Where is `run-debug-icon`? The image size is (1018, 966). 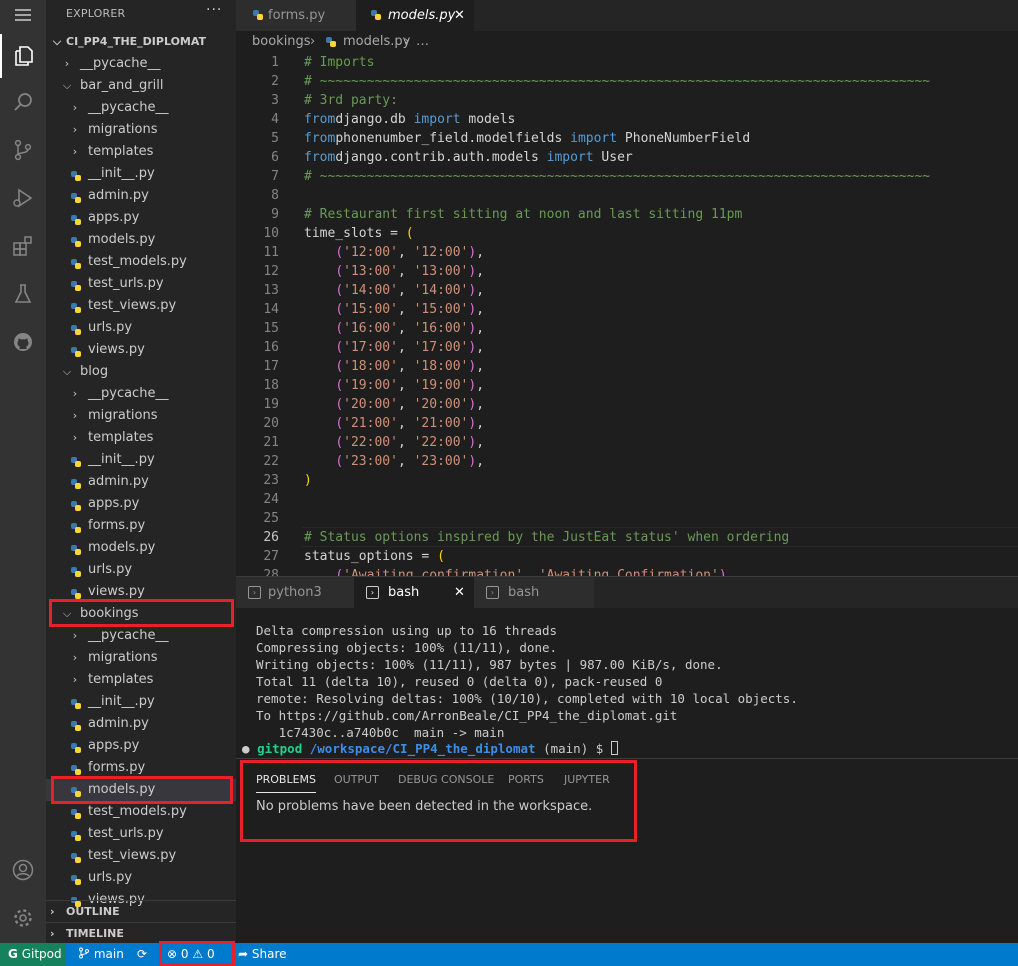
run-debug-icon is located at coordinates (23, 198).